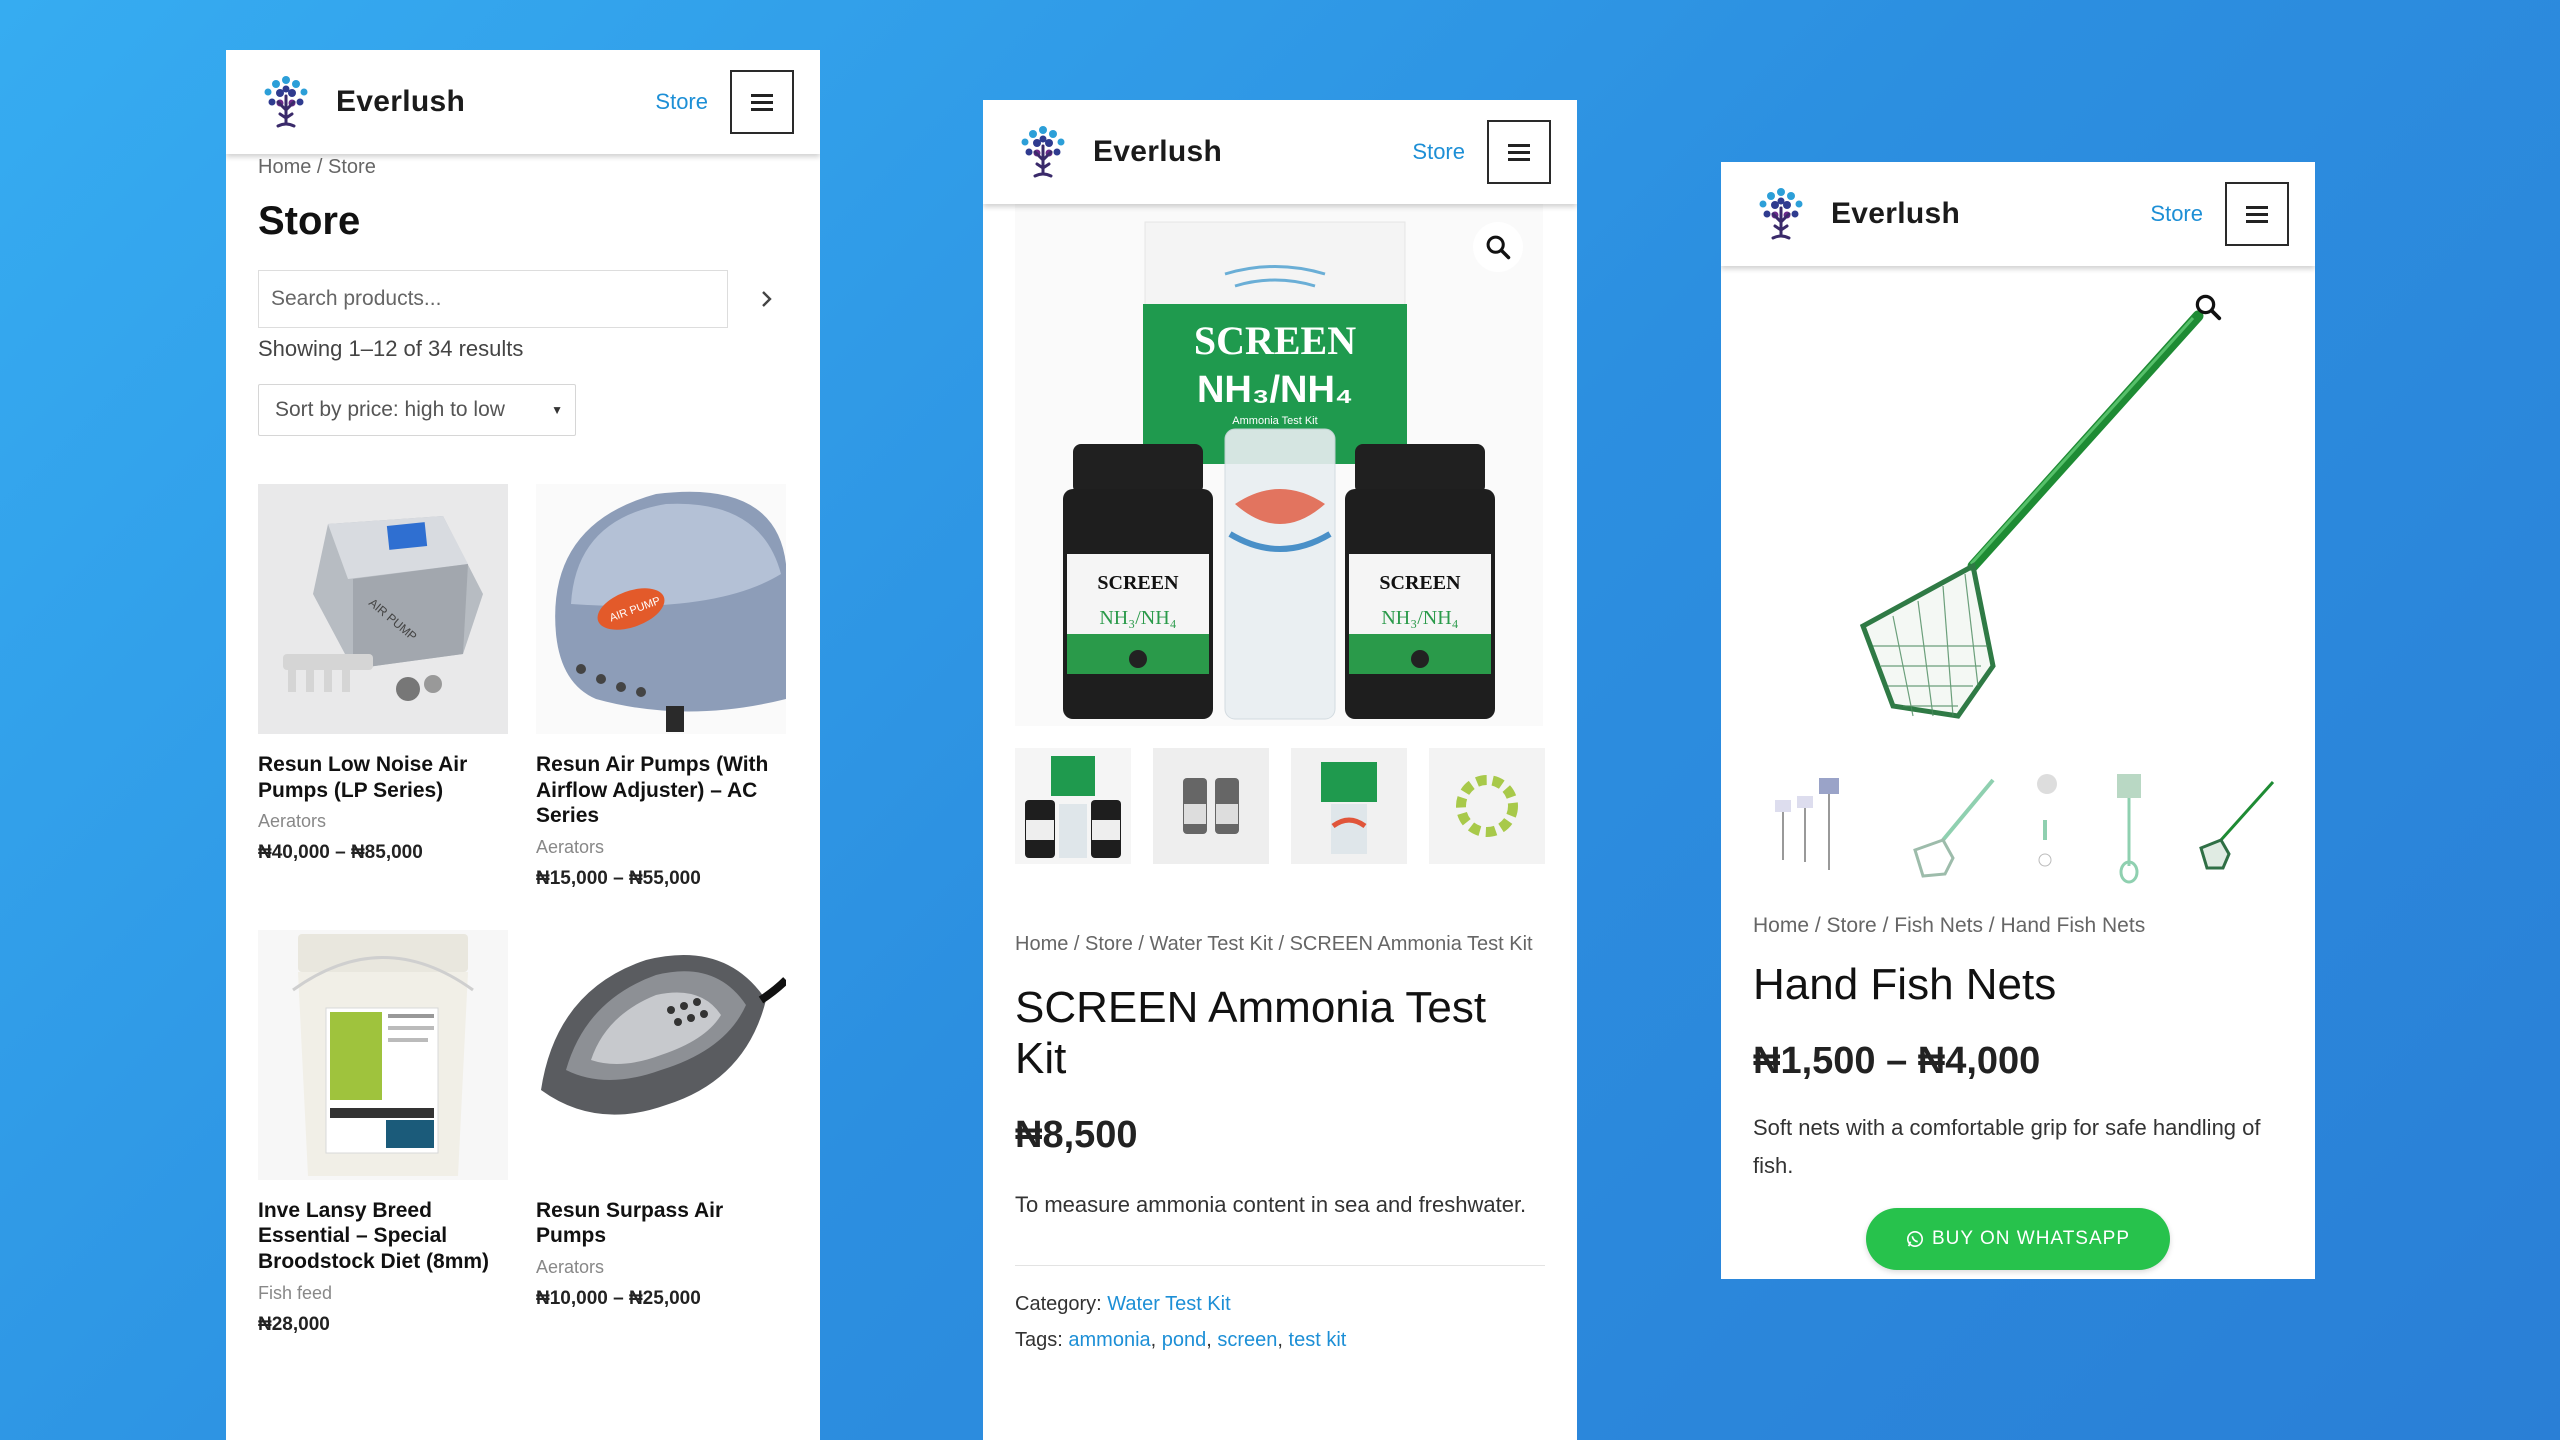  Describe the element at coordinates (1318, 1340) in the screenshot. I see `tag-link: test kit` at that location.